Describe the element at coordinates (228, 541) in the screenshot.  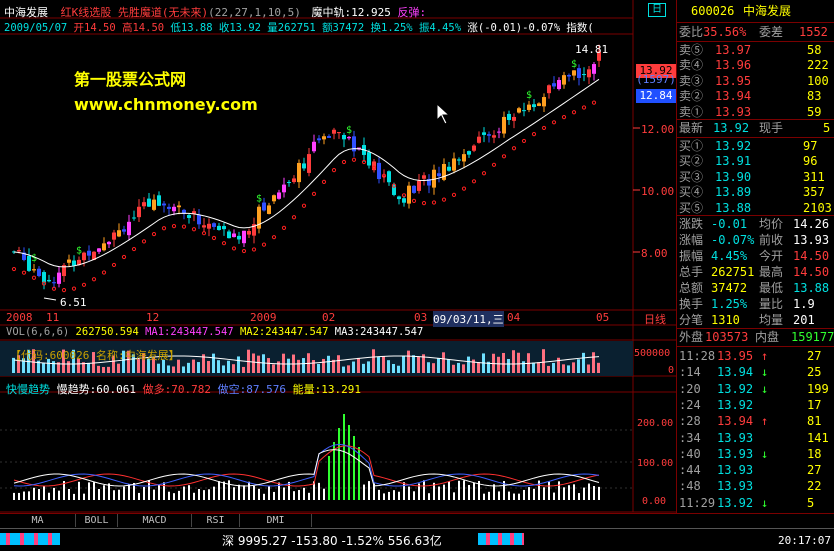
I see `index-name: 深` at that location.